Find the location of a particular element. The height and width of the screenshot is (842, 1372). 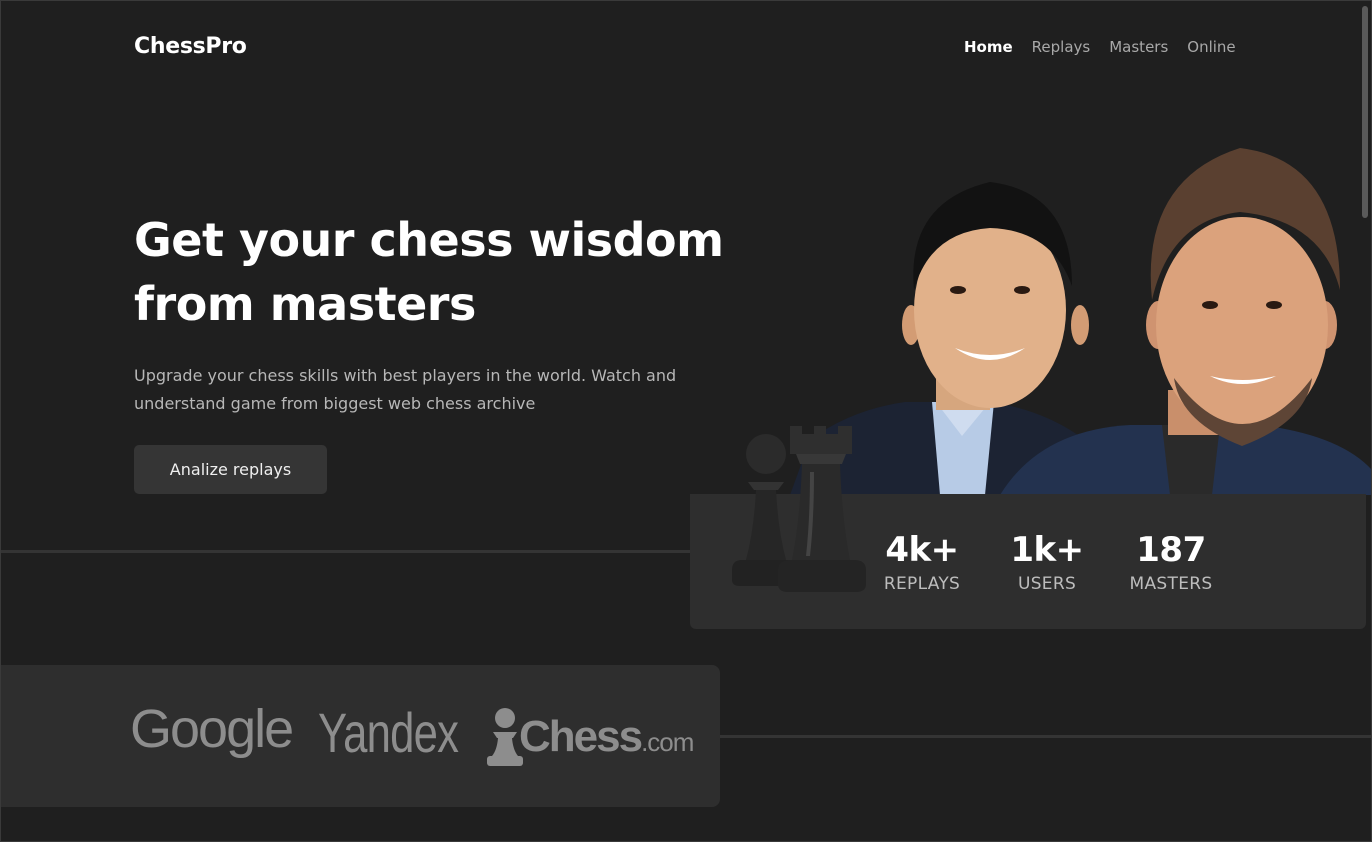

nav-masters: Masters is located at coordinates (1138, 47).